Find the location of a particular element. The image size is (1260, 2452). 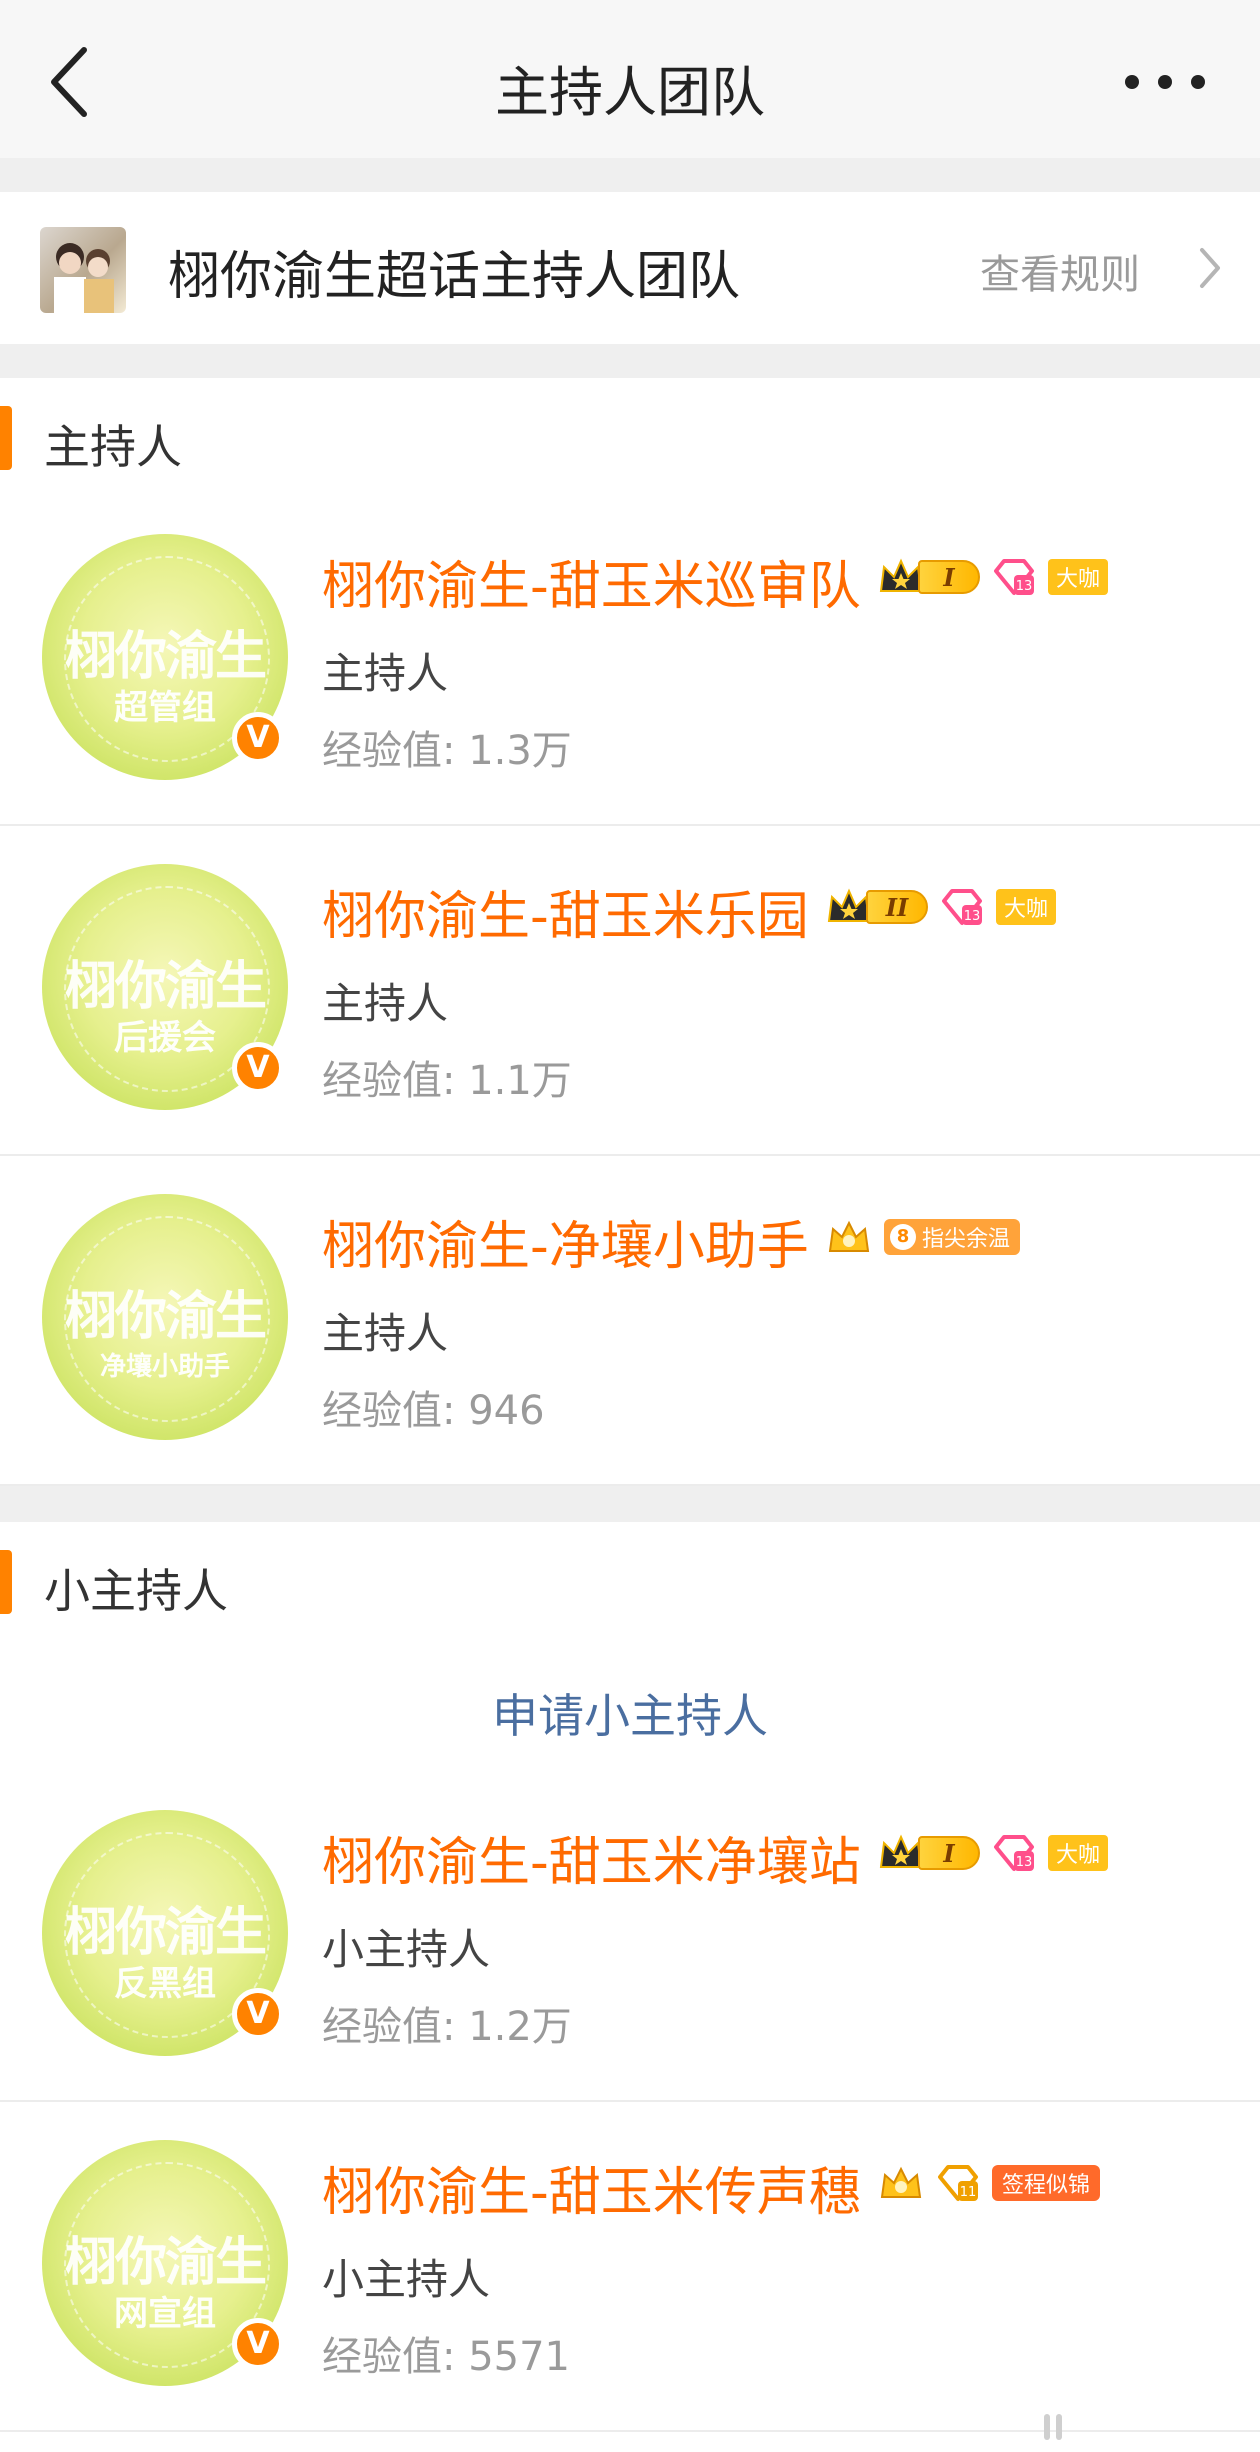

tag-number: 8 is located at coordinates (903, 1237).